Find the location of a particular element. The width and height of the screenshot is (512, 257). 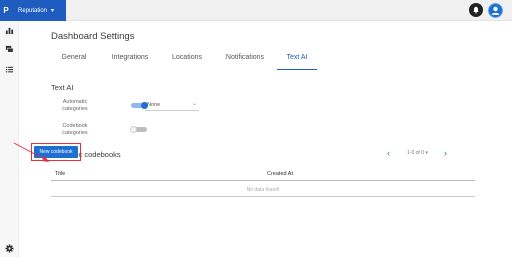

gear-icon is located at coordinates (9, 248).